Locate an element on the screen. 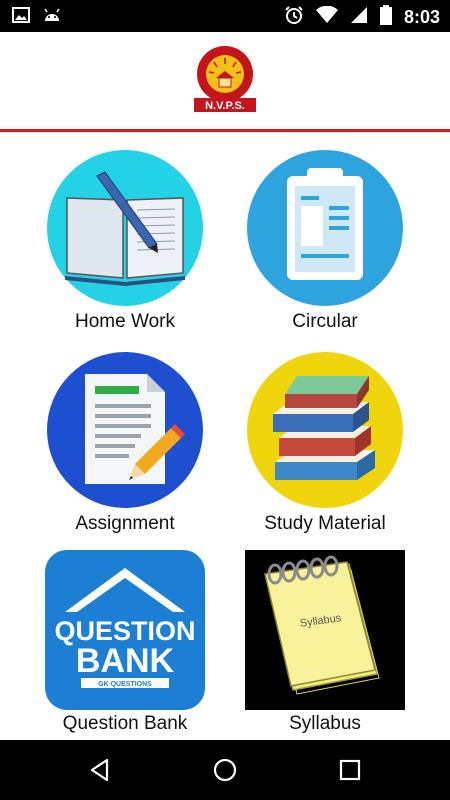 The image size is (450, 800). wifi-icon is located at coordinates (326, 17).